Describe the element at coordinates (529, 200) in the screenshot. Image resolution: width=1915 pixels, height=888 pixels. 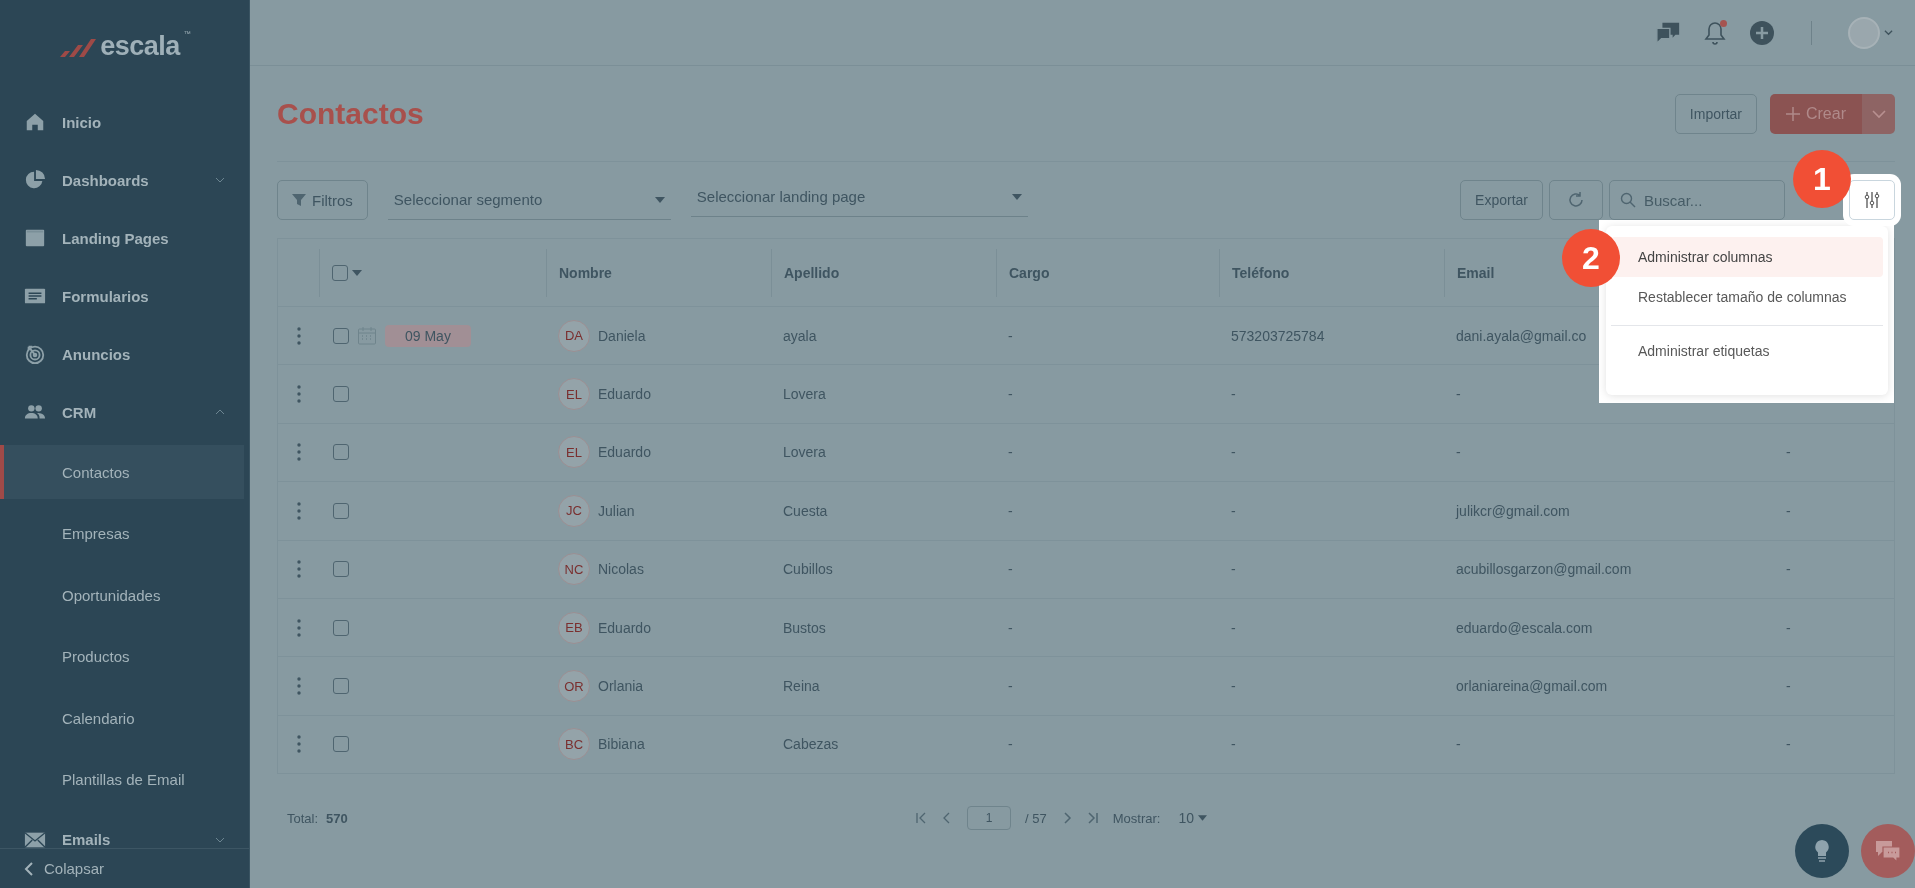
I see `select-field: Seleccionar segmento` at that location.